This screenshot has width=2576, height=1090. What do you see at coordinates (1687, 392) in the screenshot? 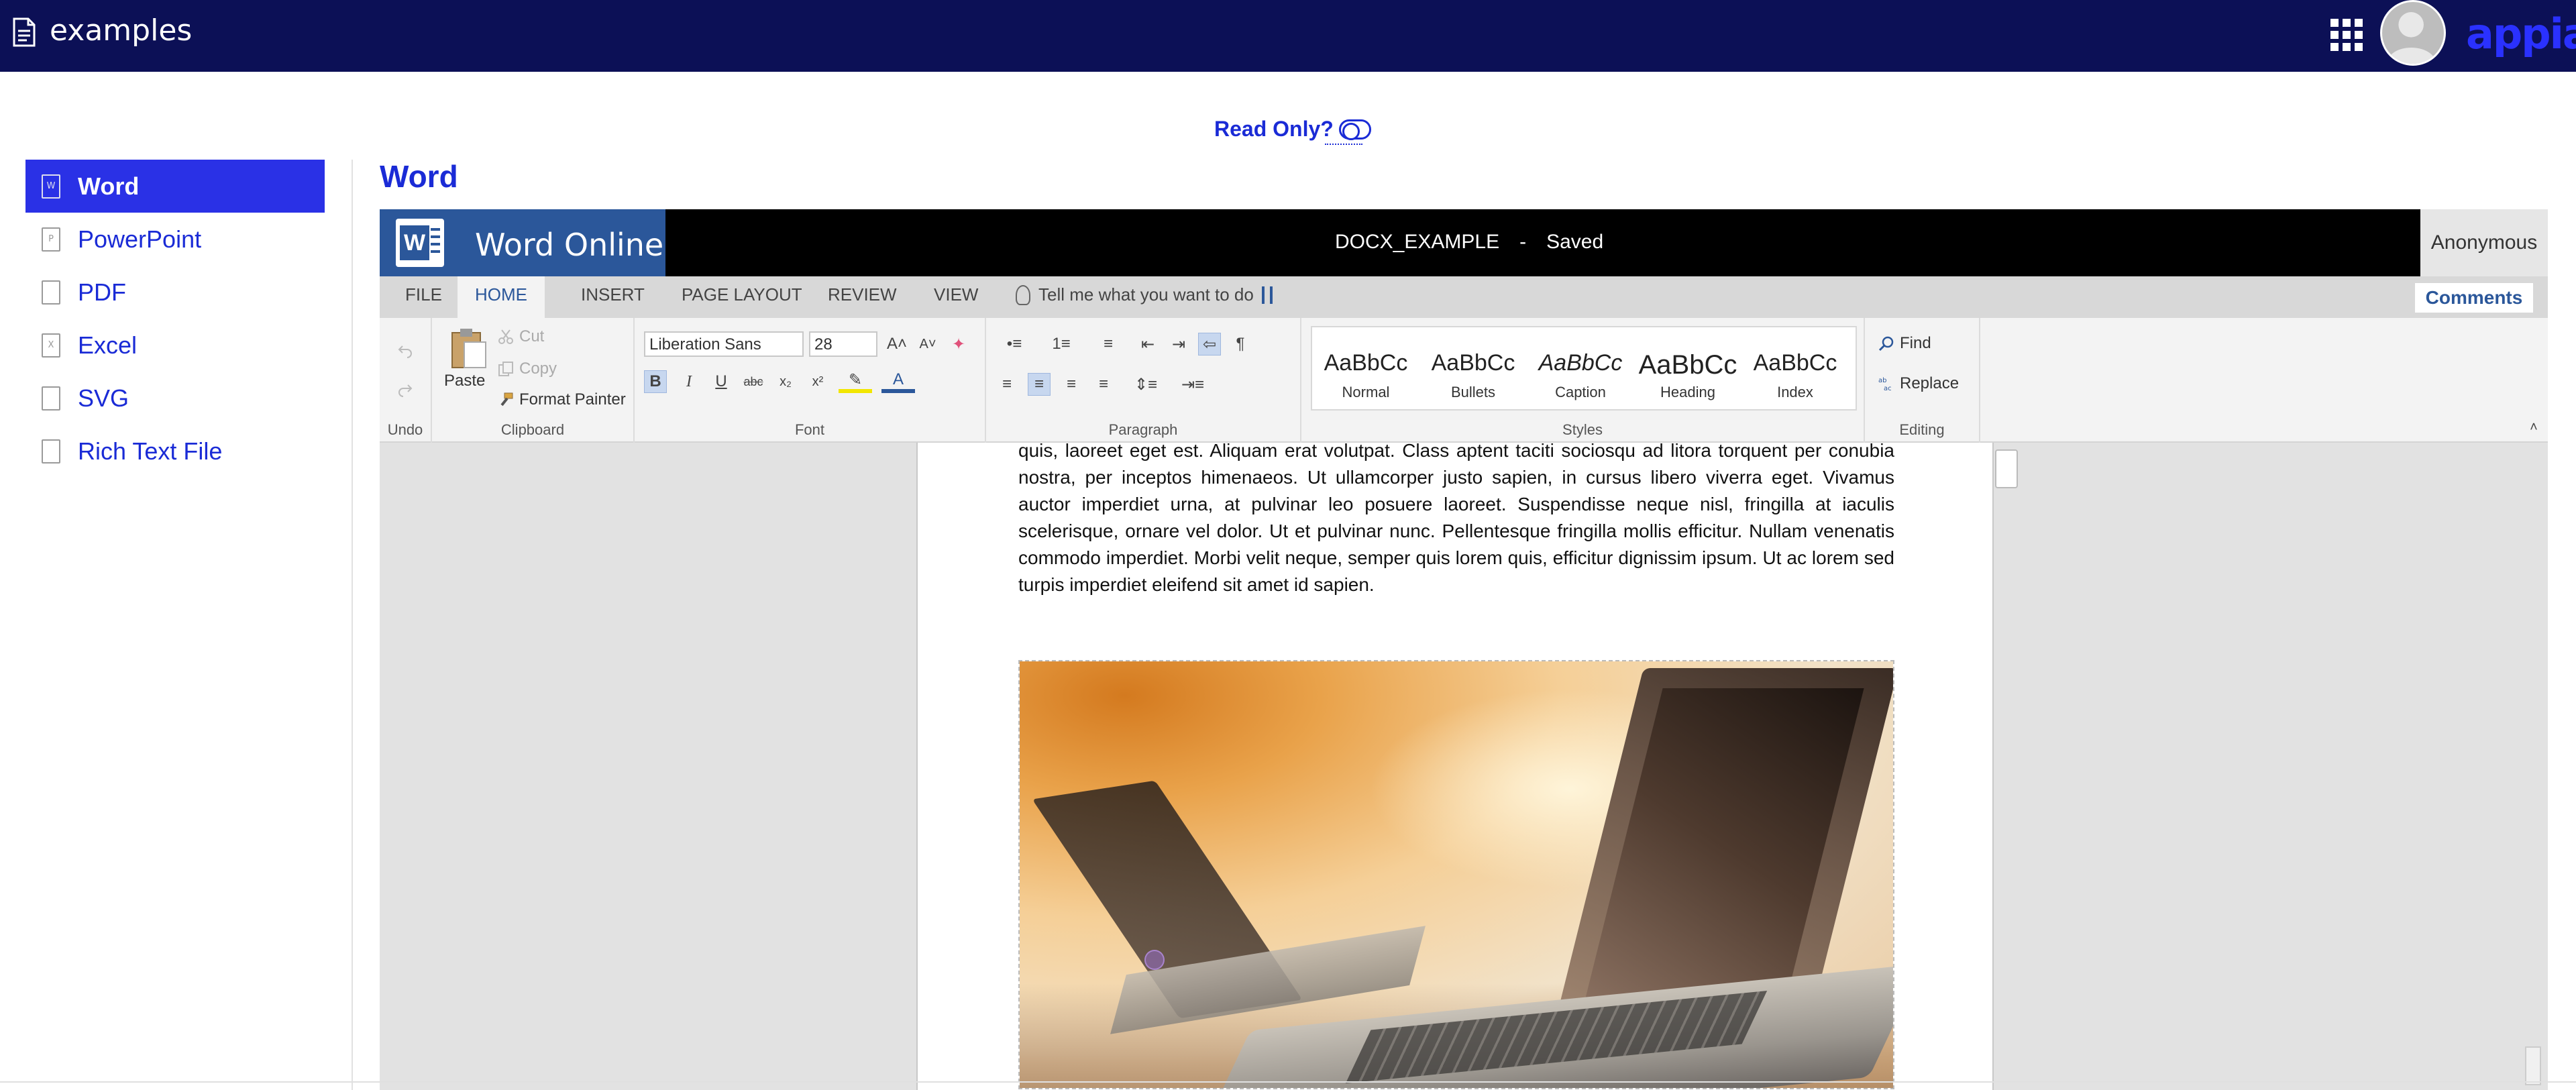
I see `style-name: Heading` at bounding box center [1687, 392].